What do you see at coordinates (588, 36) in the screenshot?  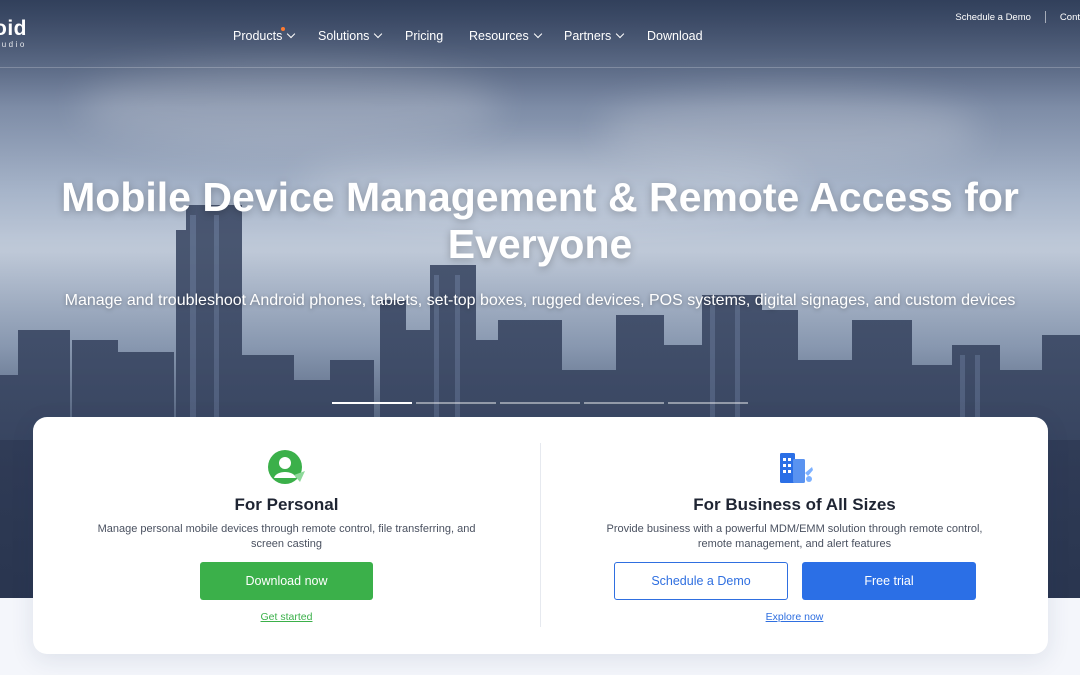 I see `nav-label: Partners` at bounding box center [588, 36].